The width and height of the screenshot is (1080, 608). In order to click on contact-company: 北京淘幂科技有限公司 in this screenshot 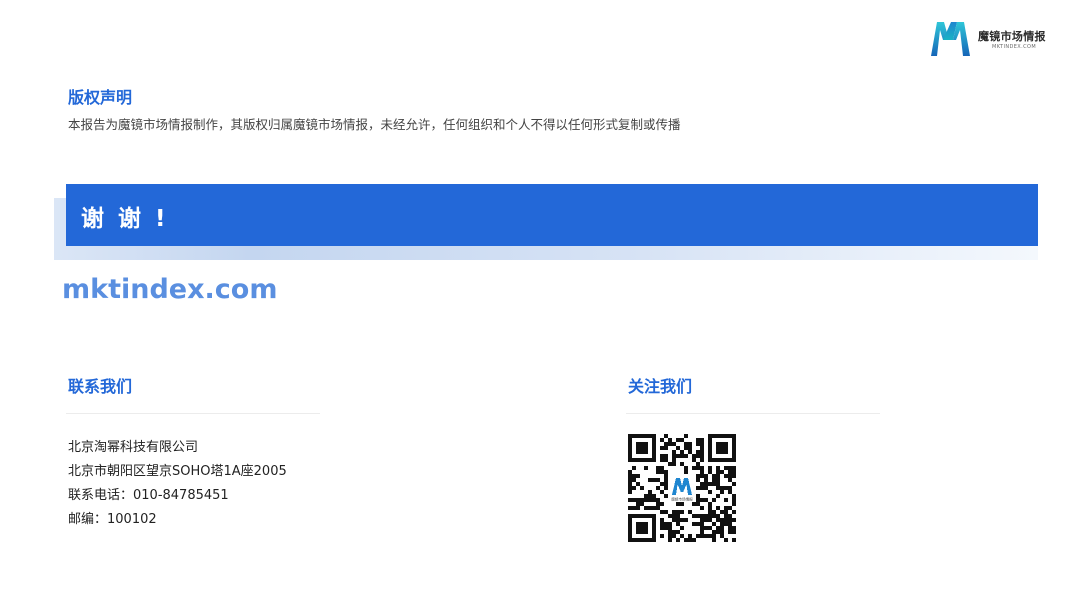, I will do `click(133, 447)`.